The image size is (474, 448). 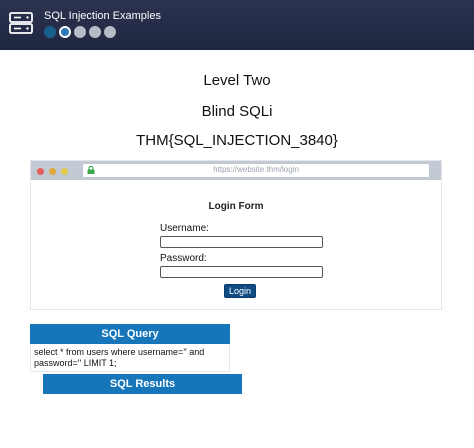 What do you see at coordinates (102, 16) in the screenshot?
I see `app-title: SQL Injection Examples` at bounding box center [102, 16].